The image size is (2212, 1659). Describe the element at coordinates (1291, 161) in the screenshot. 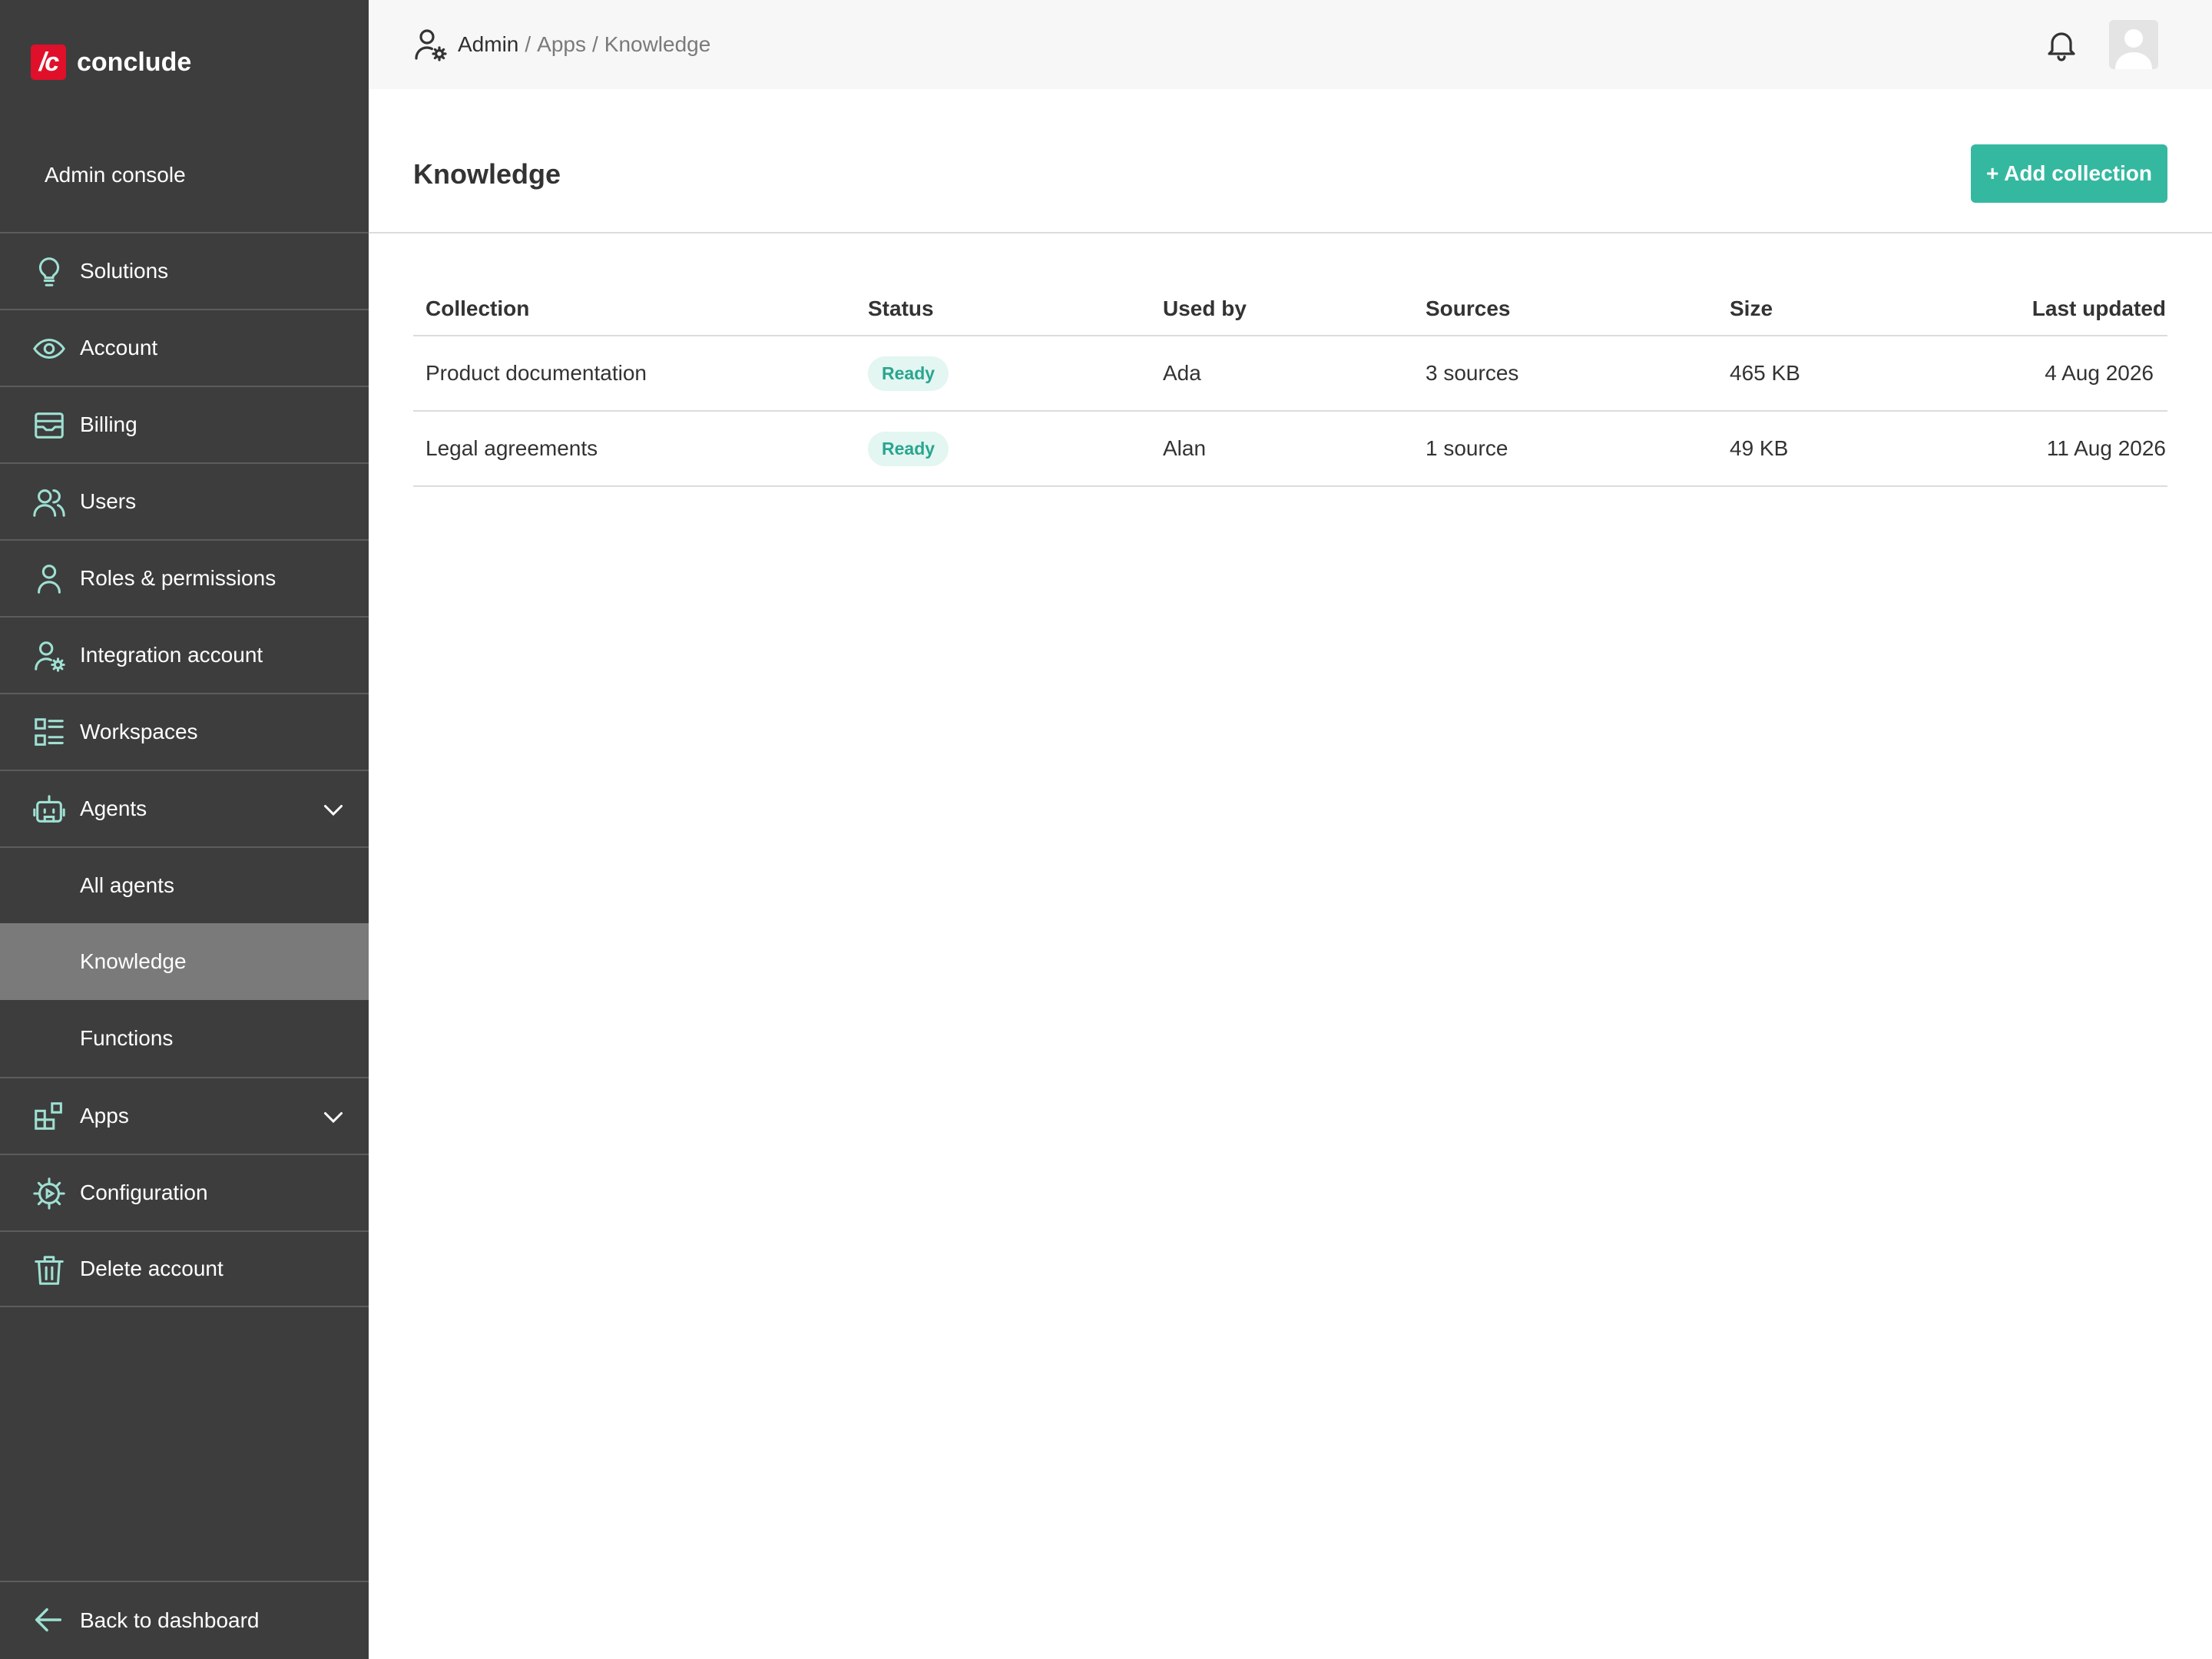

I see `page-header: Knowledge + Add collection` at that location.